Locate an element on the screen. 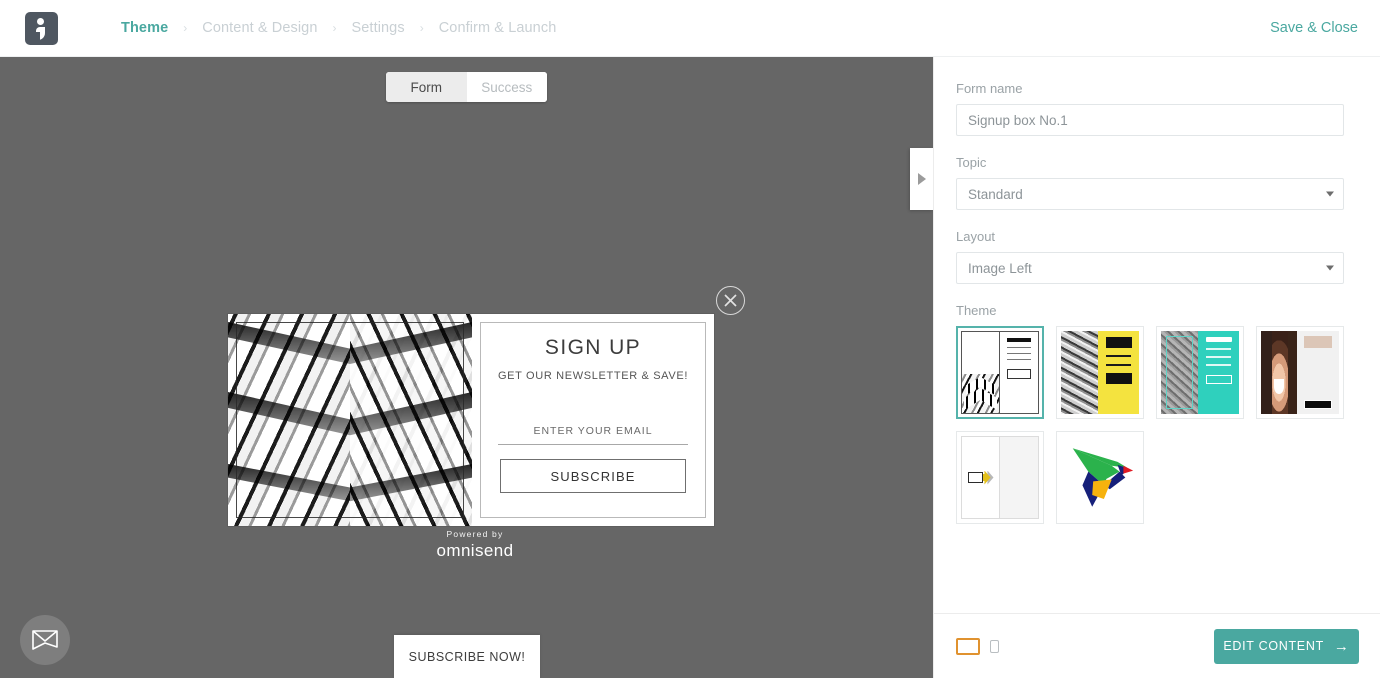 The width and height of the screenshot is (1380, 678). breadcrumb-step-content-design: Content & Design is located at coordinates (259, 28).